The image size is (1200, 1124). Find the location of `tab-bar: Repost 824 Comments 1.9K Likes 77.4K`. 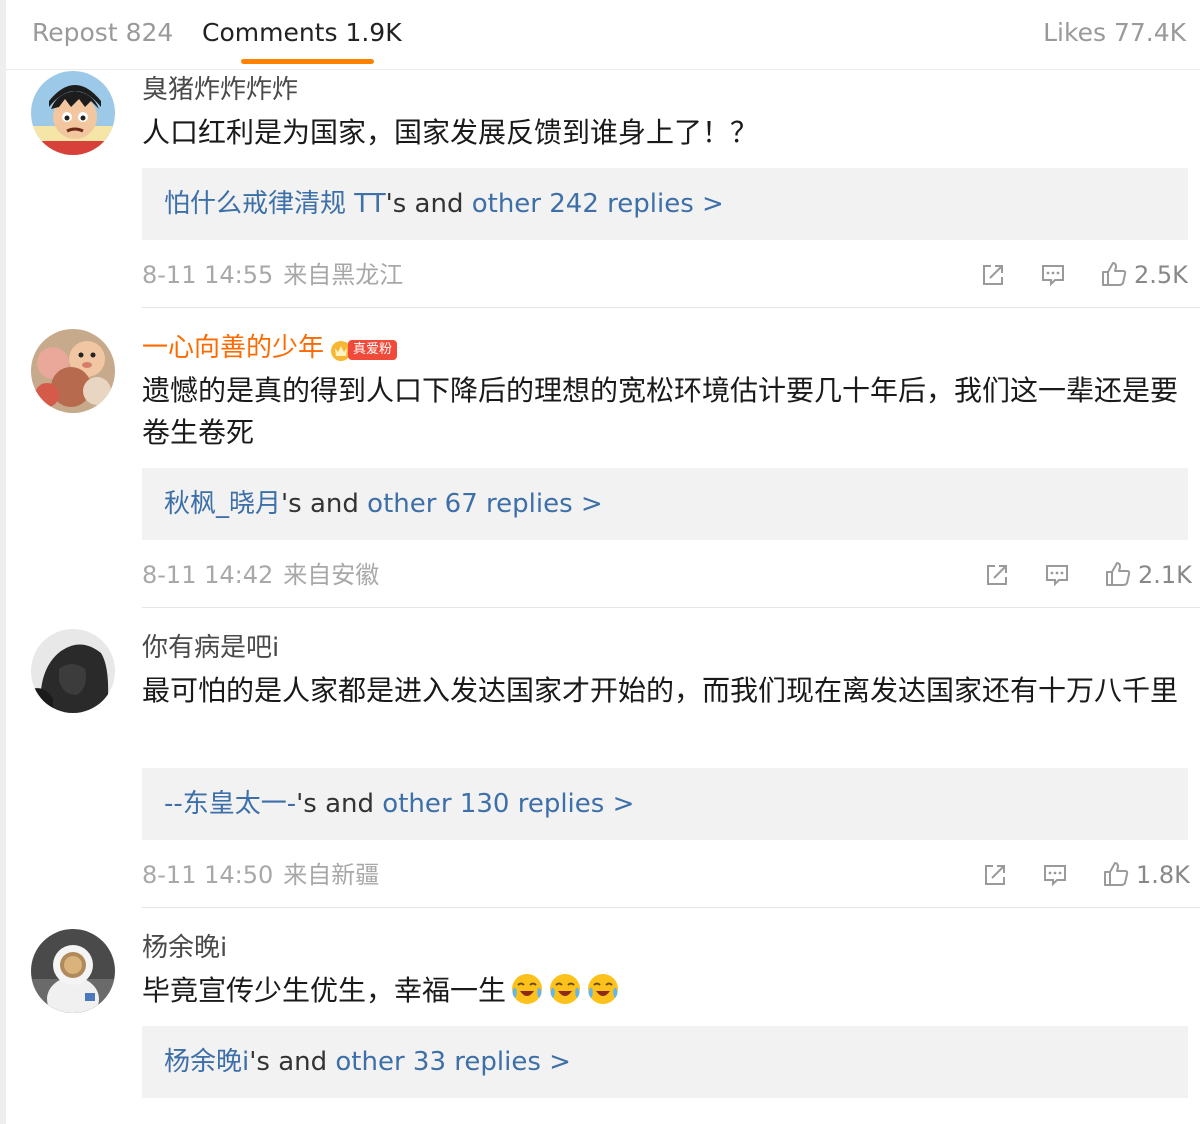

tab-bar: Repost 824 Comments 1.9K Likes 77.4K is located at coordinates (603, 35).